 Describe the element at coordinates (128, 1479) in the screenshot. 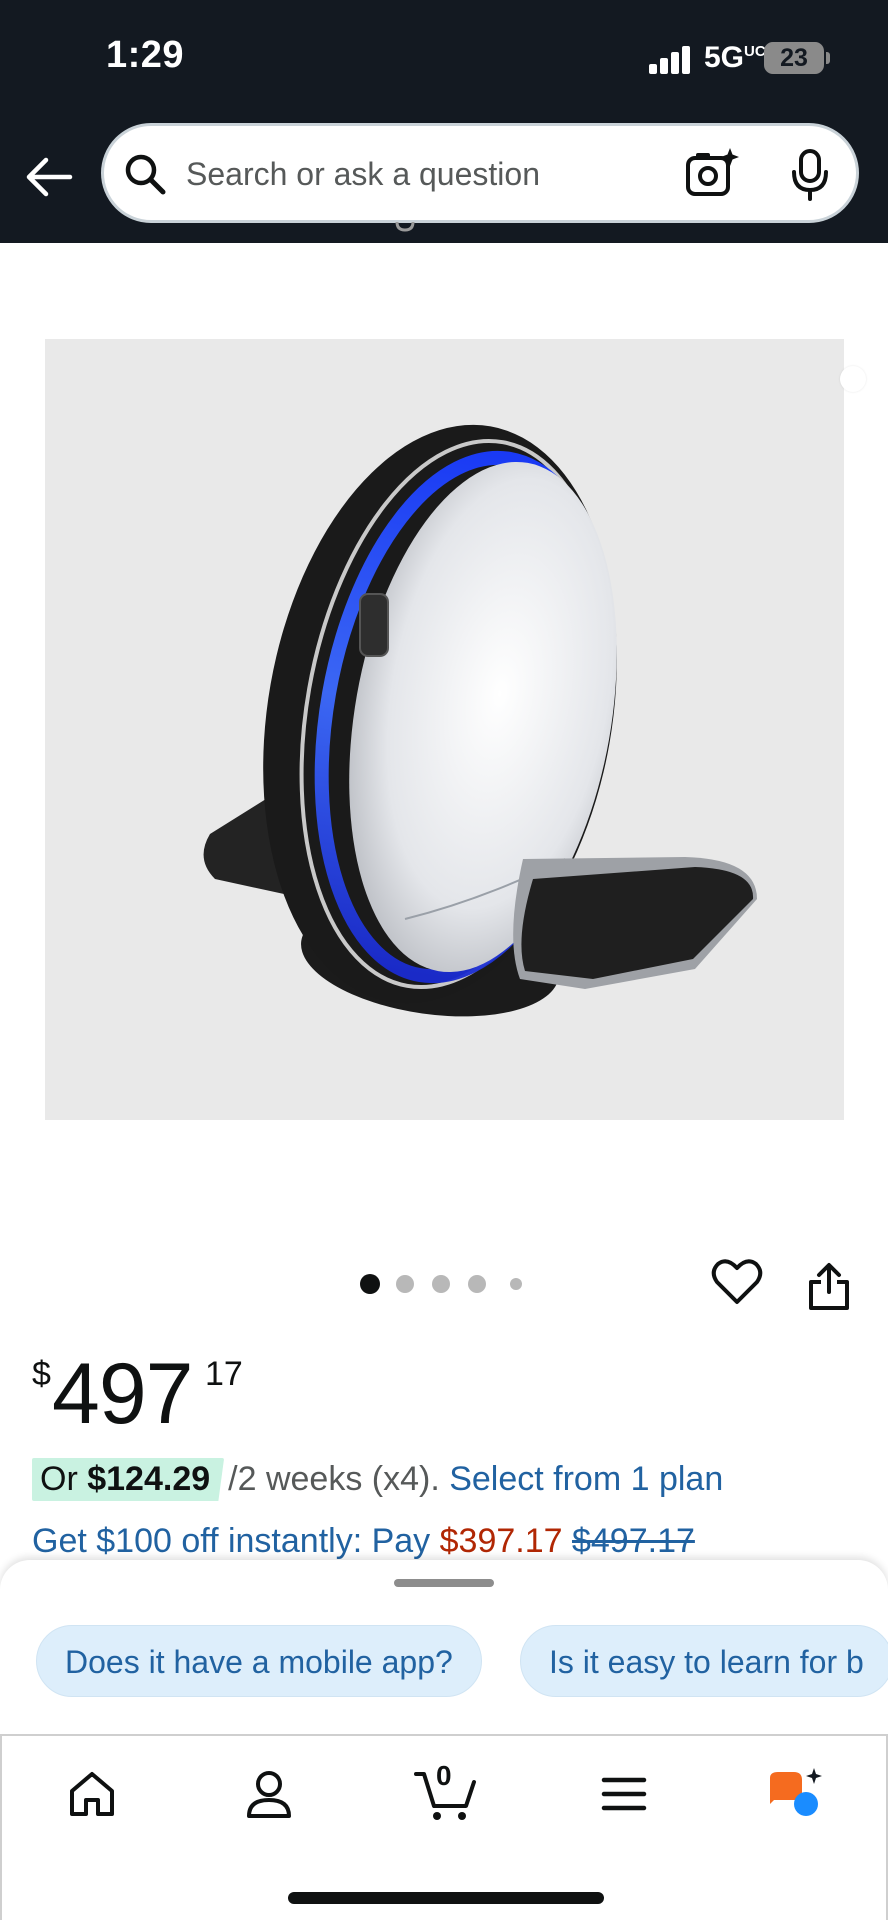

I see `installment-badge: Or $124.29` at that location.